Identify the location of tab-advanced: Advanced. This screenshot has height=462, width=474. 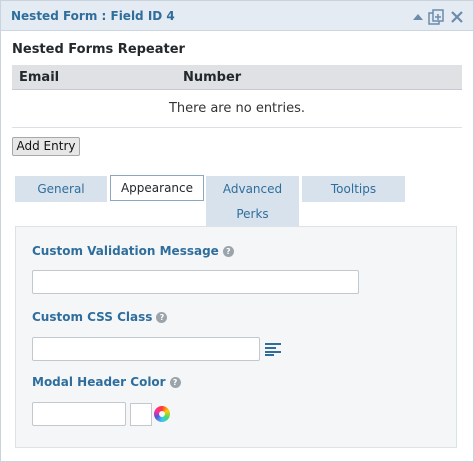
(252, 189).